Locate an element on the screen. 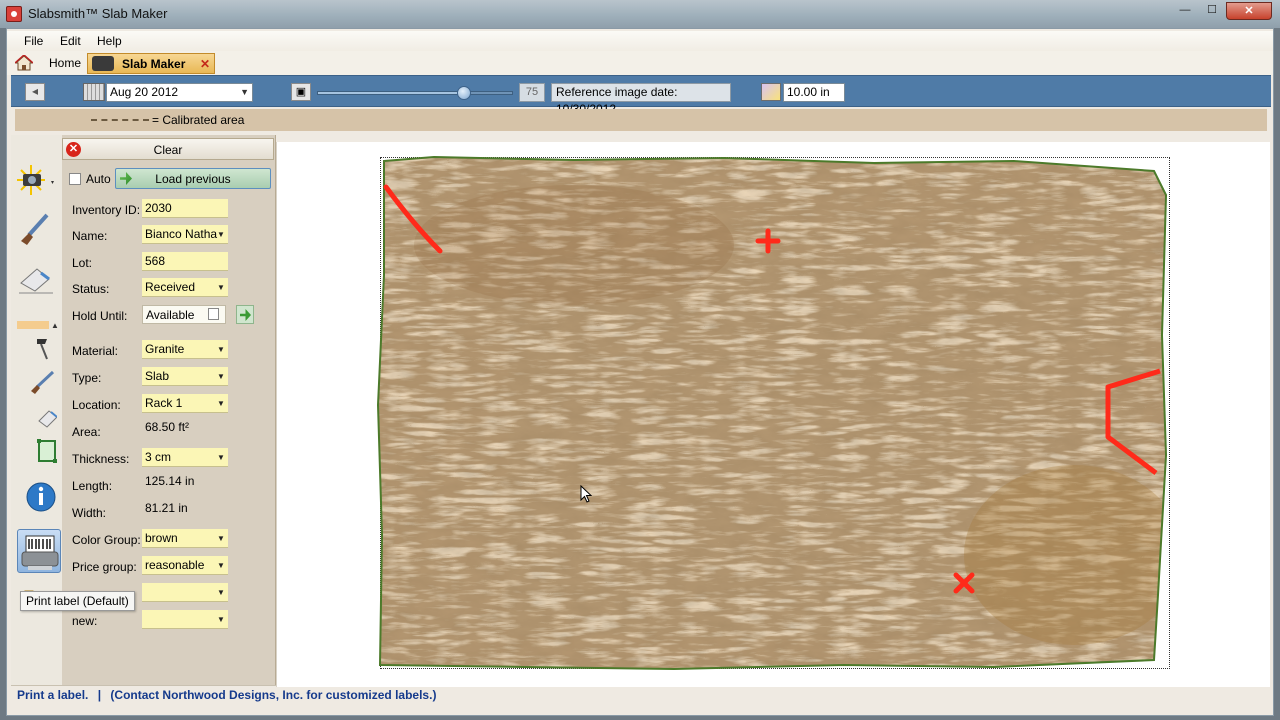 This screenshot has width=1280, height=720. tab-close-icon: ✕ is located at coordinates (205, 64).